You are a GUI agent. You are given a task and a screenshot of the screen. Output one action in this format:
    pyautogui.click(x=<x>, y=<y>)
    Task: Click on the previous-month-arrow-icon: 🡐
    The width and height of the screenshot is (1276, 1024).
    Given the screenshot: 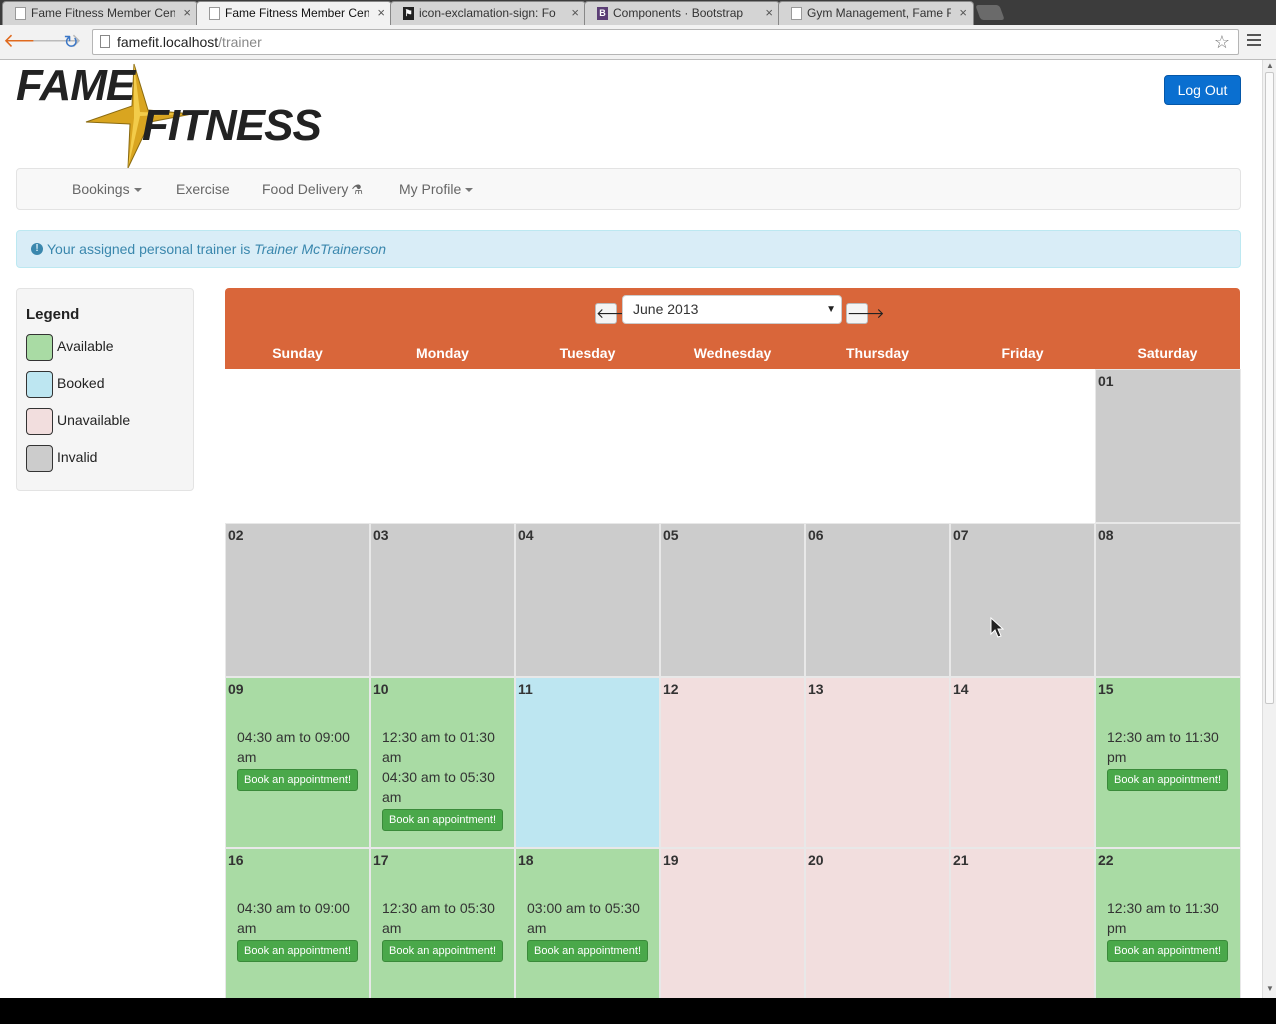 What is the action you would take?
    pyautogui.click(x=614, y=313)
    